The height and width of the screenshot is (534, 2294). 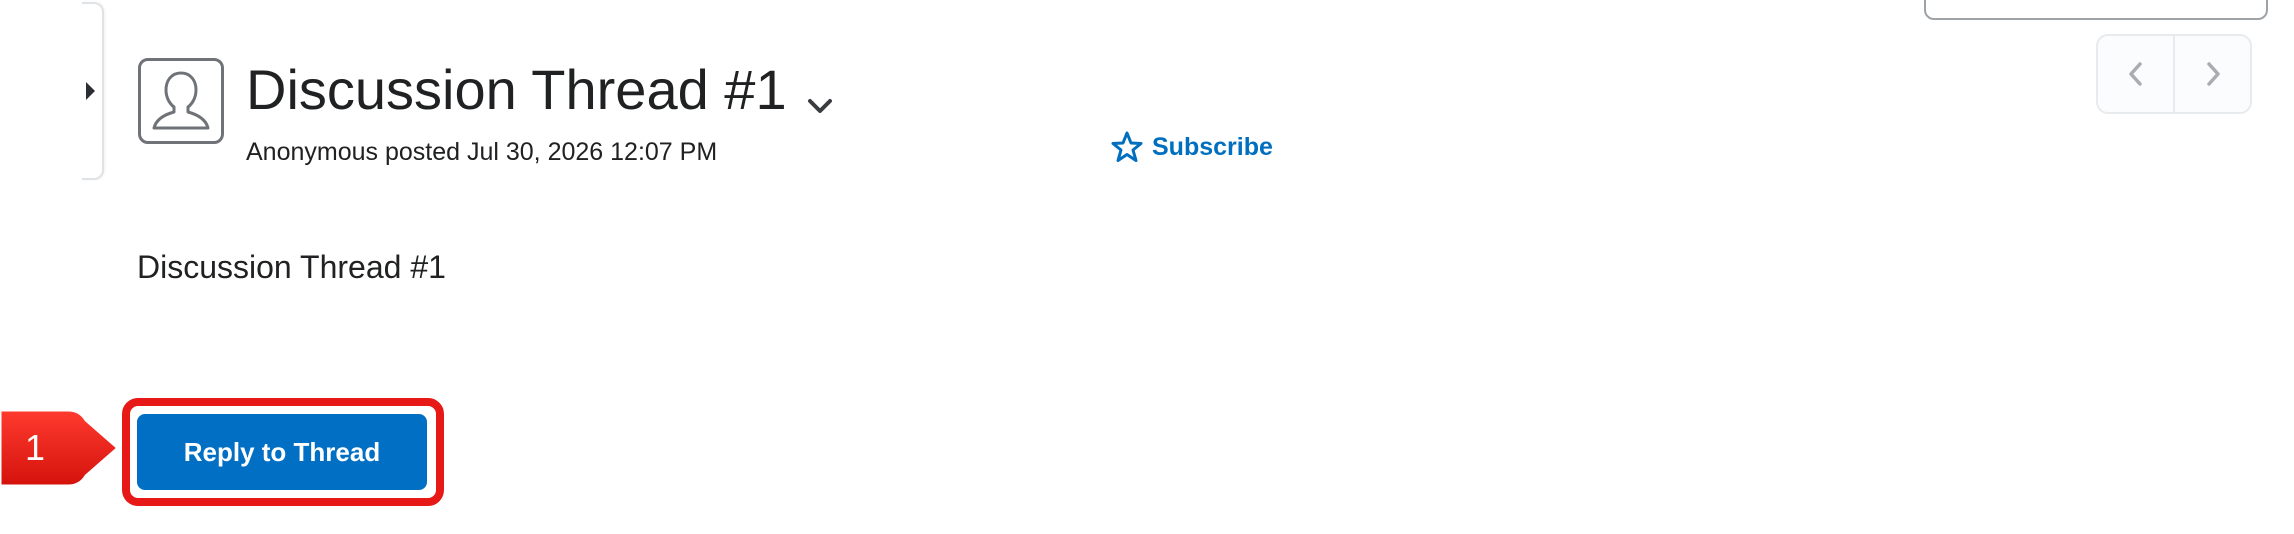 I want to click on search-field-edge, so click(x=2096, y=10).